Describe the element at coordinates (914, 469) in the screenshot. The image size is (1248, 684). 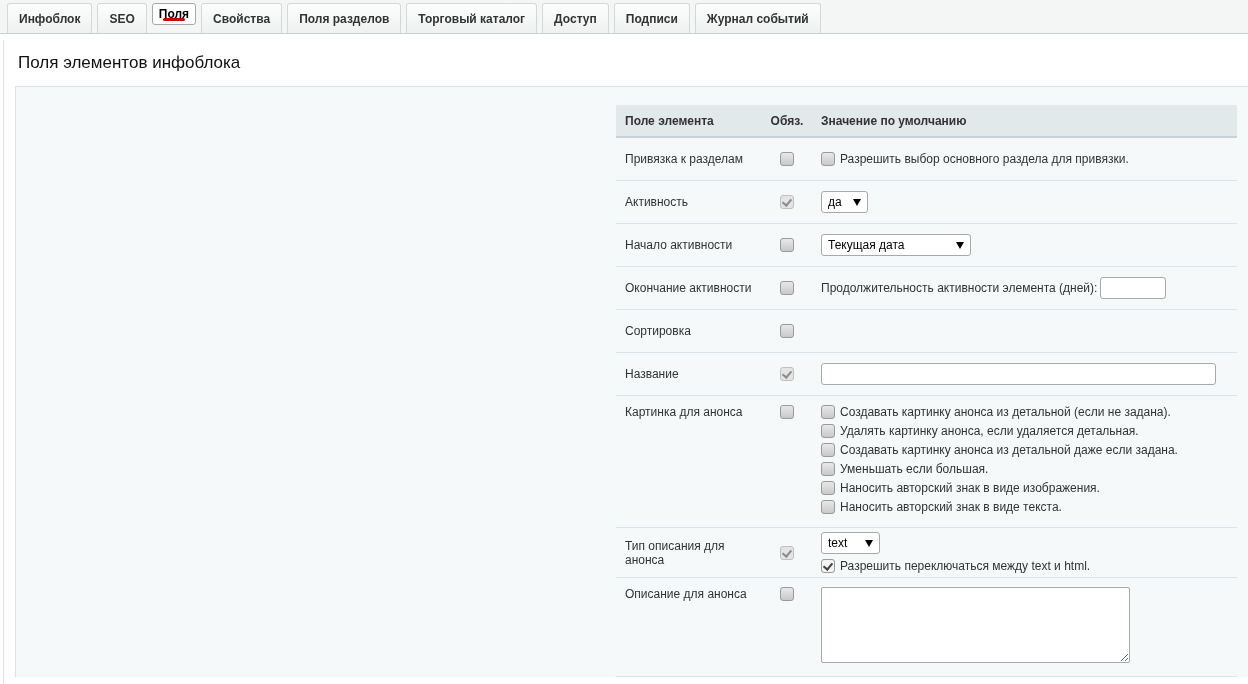
I see `checkbox-label: Уменьшать если большая.` at that location.